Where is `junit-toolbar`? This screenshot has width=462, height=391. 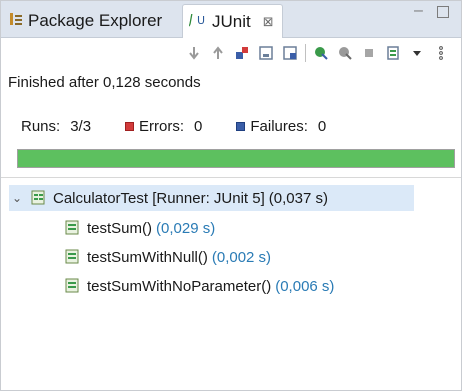 junit-toolbar is located at coordinates (317, 53).